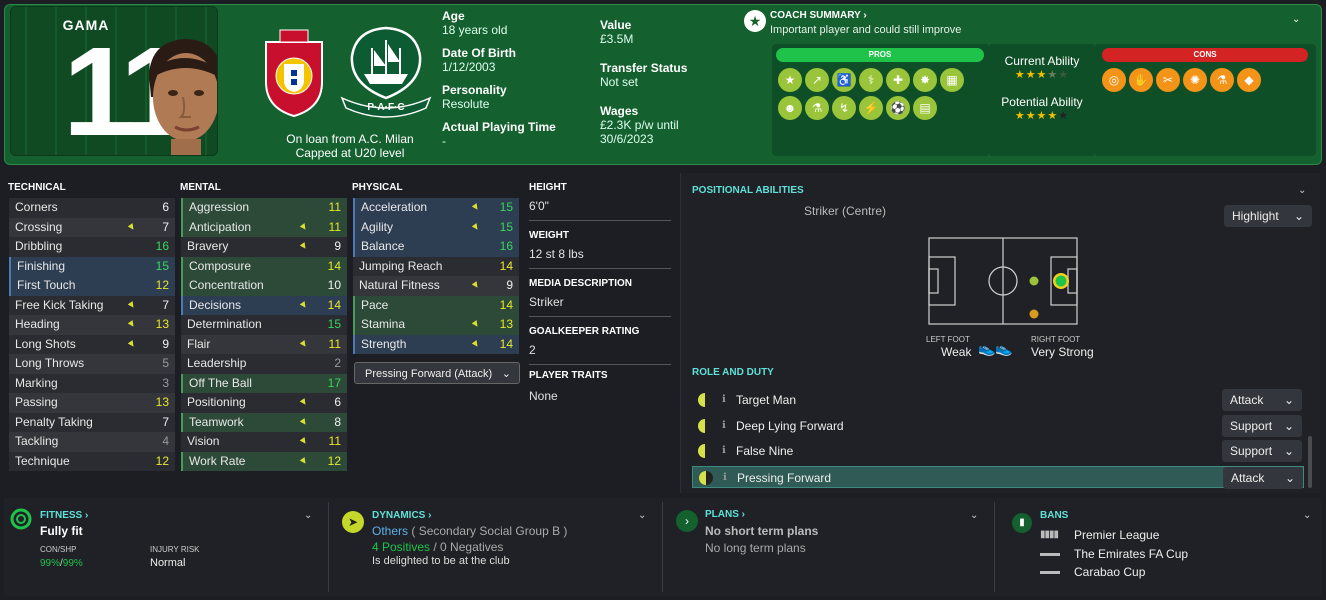 The height and width of the screenshot is (600, 1326). I want to click on social-group-sub: ( Secondary Social Group B ), so click(489, 531).